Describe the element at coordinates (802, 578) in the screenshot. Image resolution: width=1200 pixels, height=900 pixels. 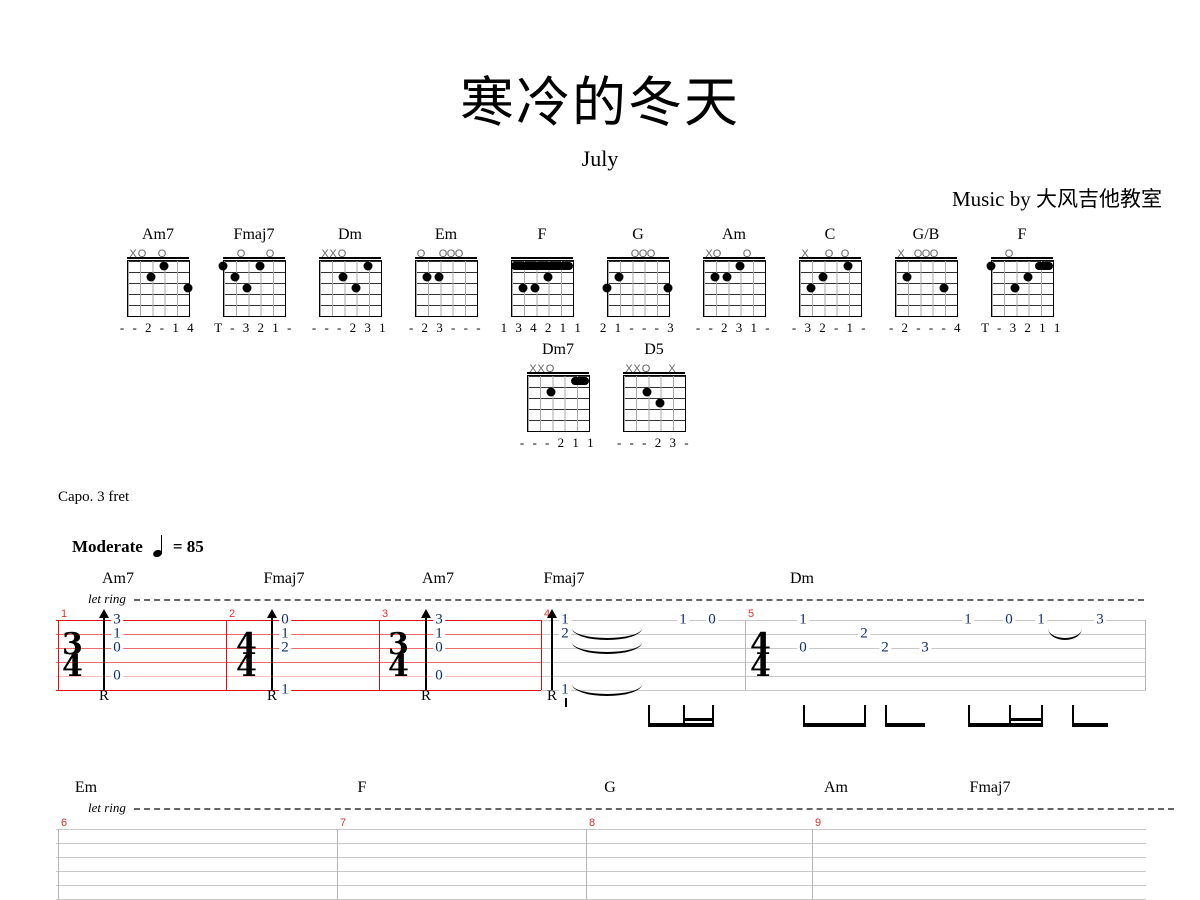
I see `staff-chord-label: Dm` at that location.